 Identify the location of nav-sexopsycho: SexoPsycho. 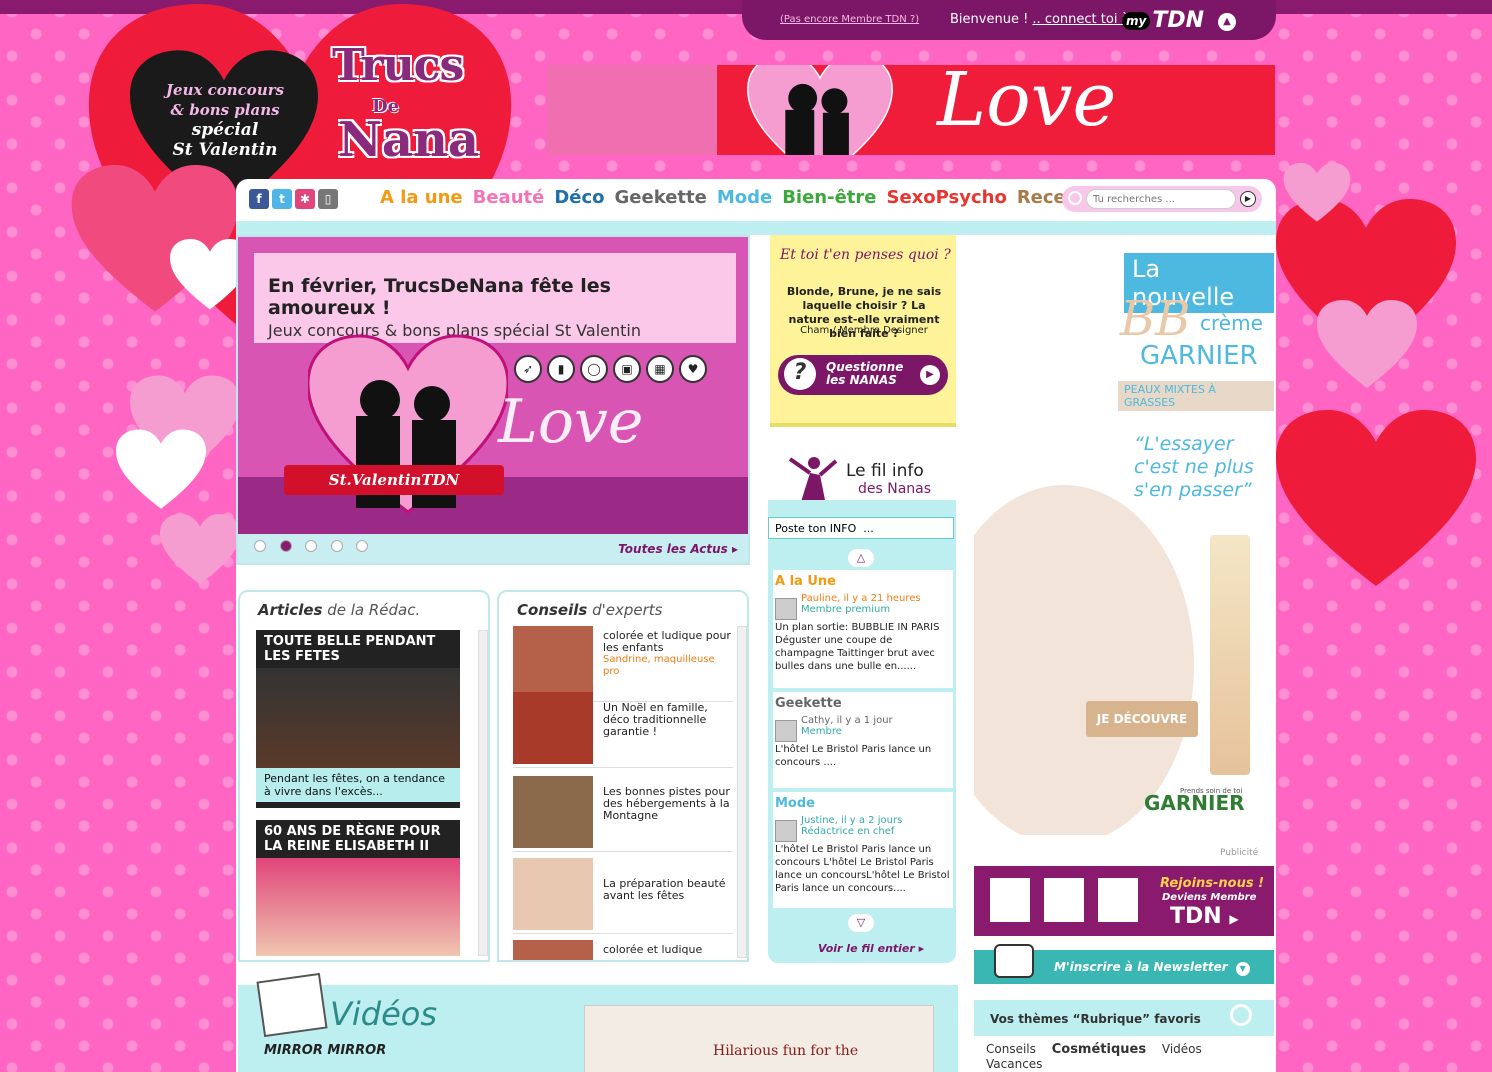
(946, 197).